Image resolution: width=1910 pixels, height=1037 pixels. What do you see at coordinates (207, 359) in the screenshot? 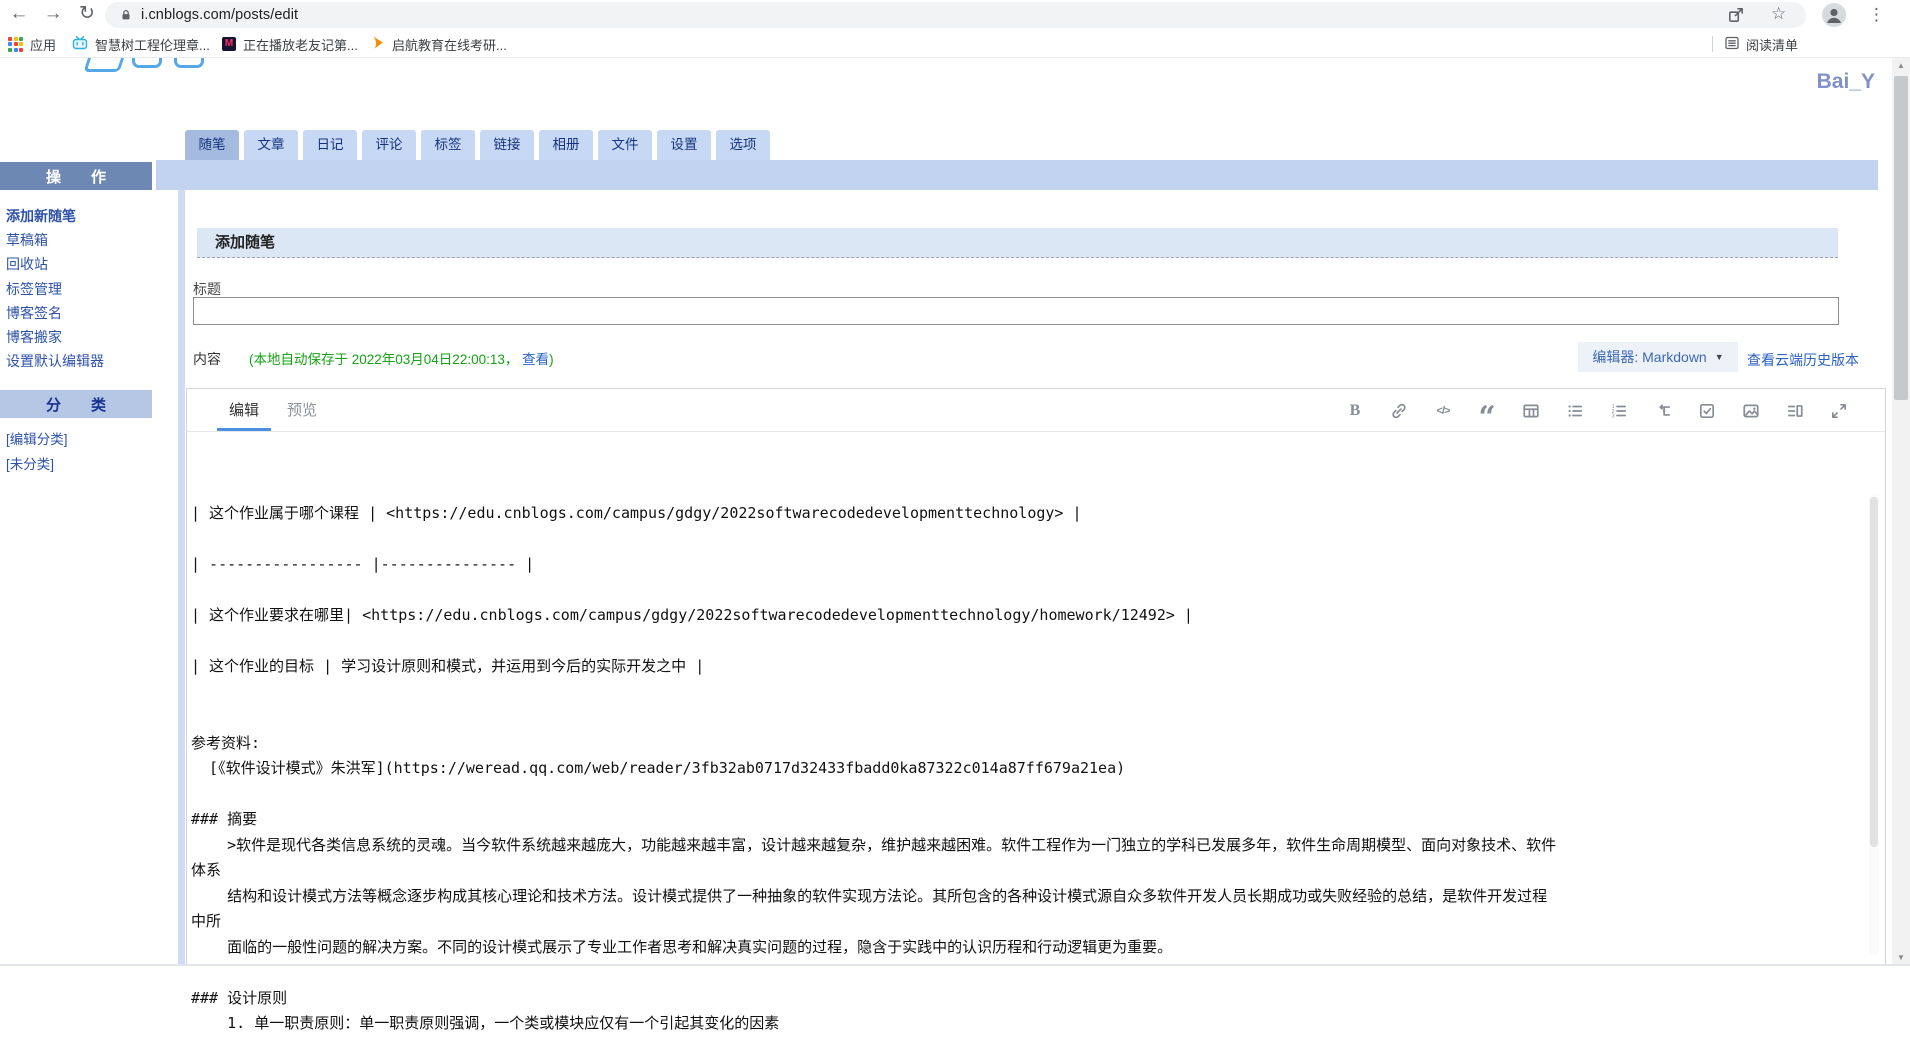
I see `content-label: 内容` at bounding box center [207, 359].